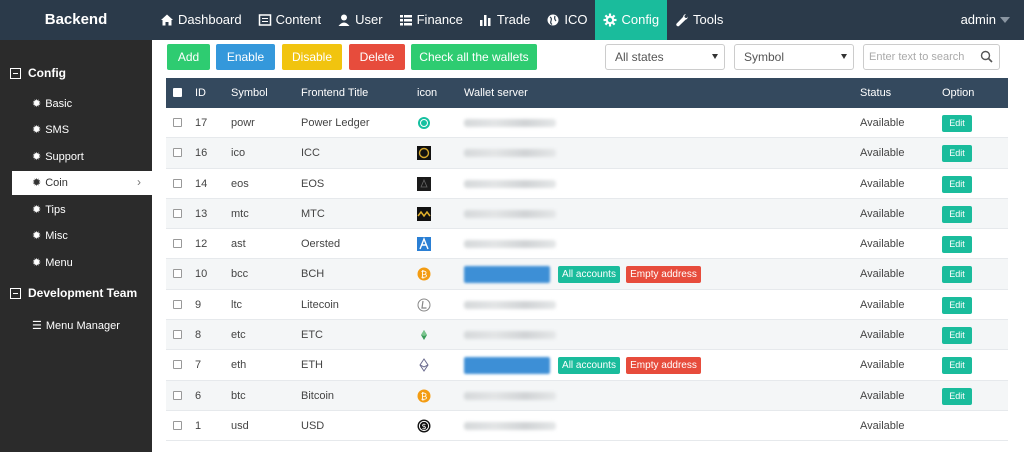  Describe the element at coordinates (55, 210) in the screenshot. I see `sidebar-item-label: Tips` at that location.